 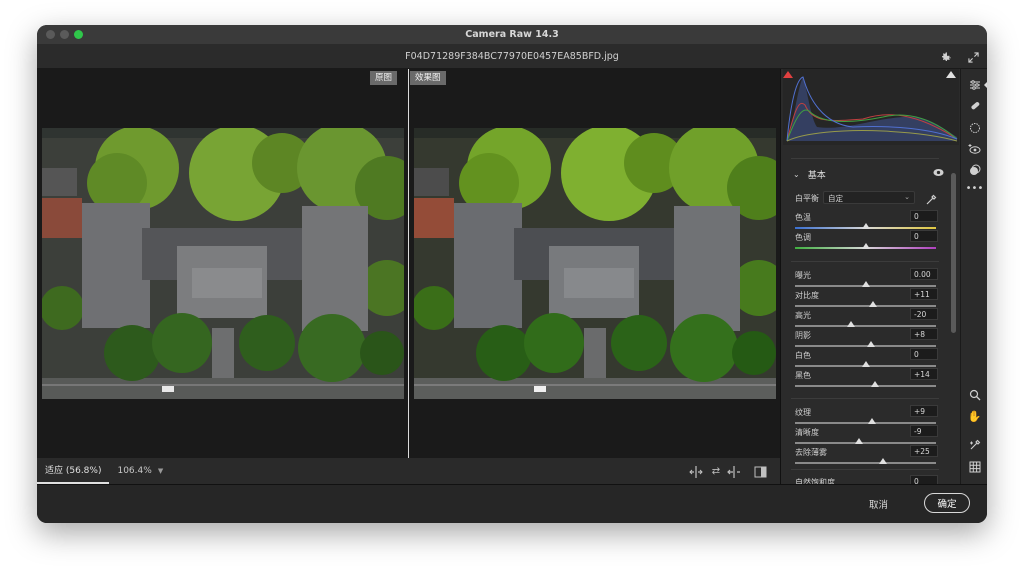 I want to click on slider-row: 纹理 +9, so click(x=867, y=416).